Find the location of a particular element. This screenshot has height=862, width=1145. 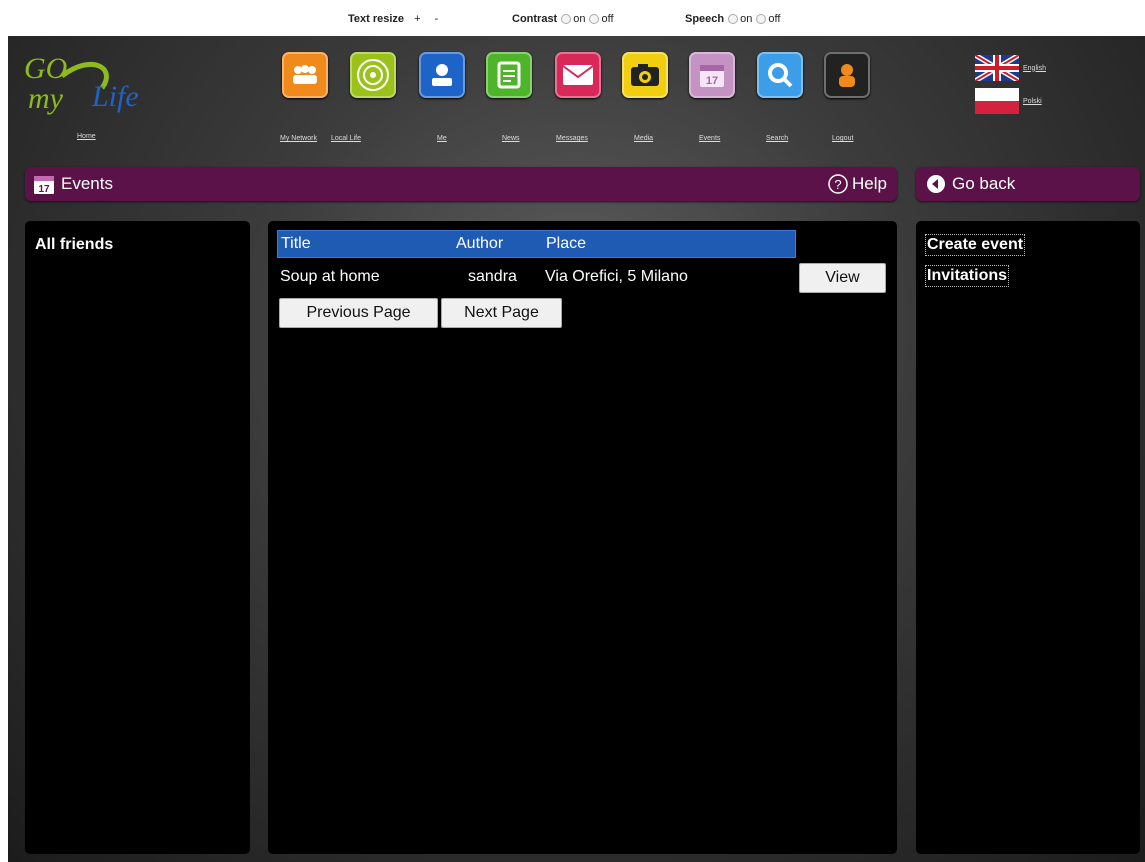

svg-text: GO is located at coordinates (45, 68).